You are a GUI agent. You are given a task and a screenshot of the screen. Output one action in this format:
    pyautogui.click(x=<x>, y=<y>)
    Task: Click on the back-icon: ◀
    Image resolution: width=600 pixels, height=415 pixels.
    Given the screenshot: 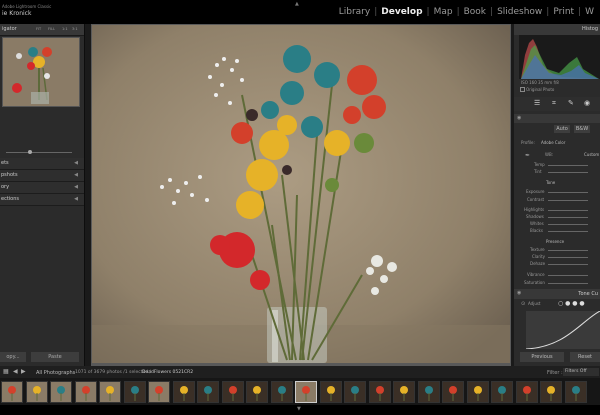 What is the action you would take?
    pyautogui.click(x=15, y=371)
    